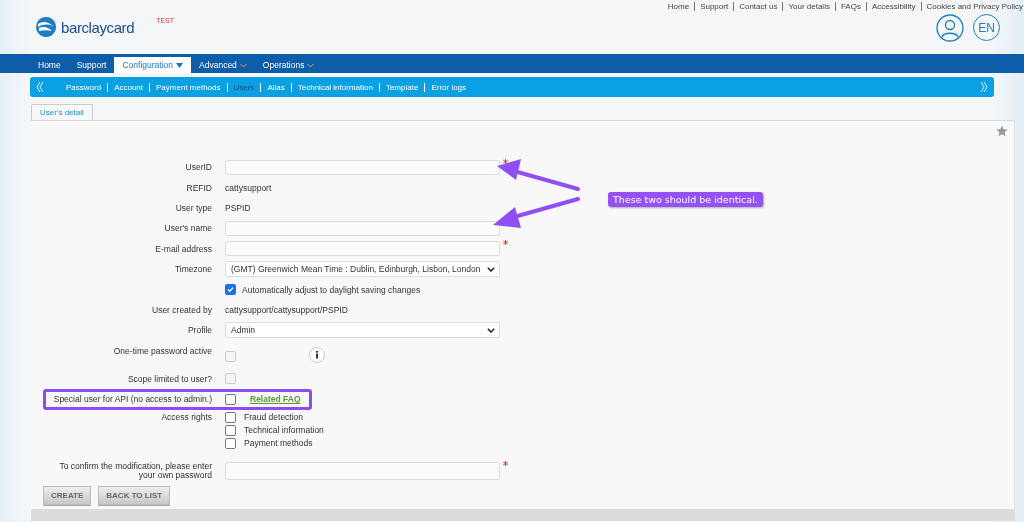 This screenshot has width=1024, height=522. I want to click on field-label: Access rights, so click(186, 416).